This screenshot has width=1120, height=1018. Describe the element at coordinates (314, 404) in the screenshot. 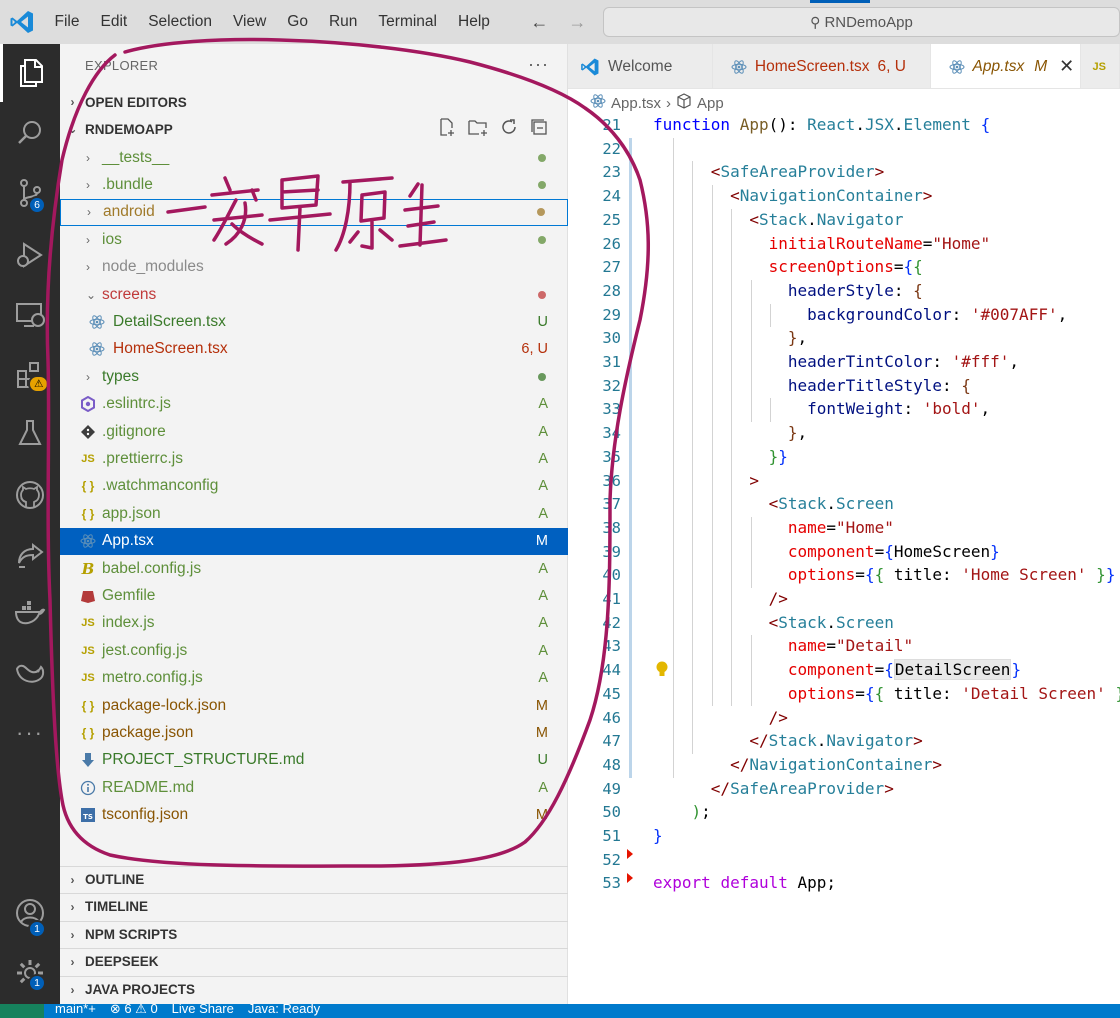

I see `tree-item: .eslintrc.js A` at that location.